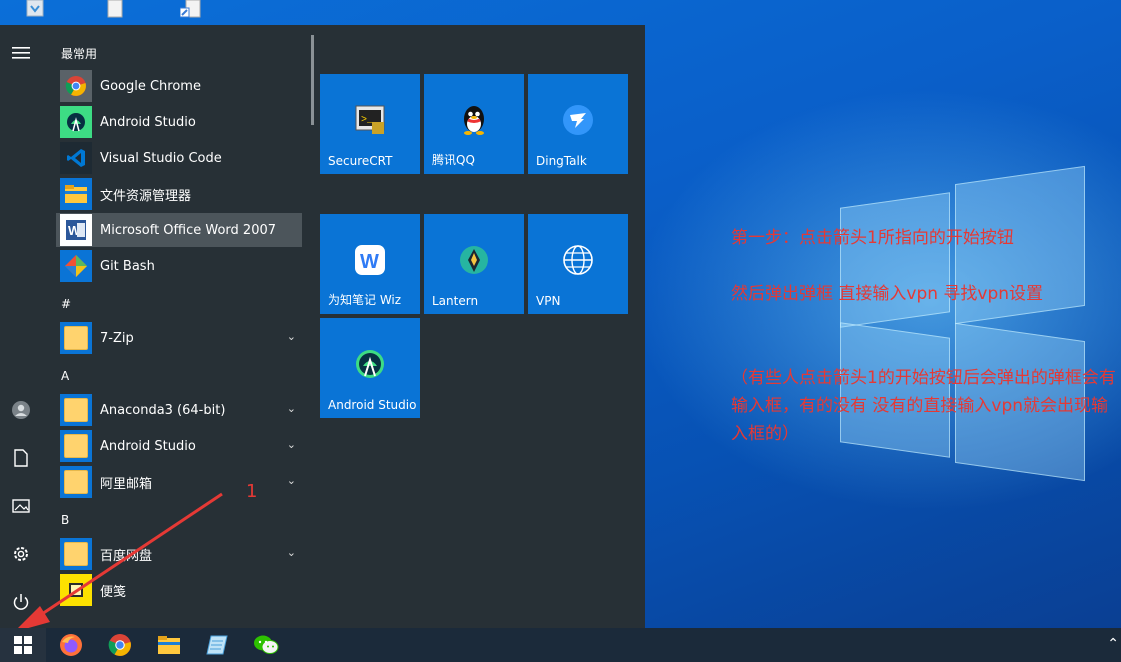 The image size is (1121, 662). I want to click on documents-icon, so click(21, 458).